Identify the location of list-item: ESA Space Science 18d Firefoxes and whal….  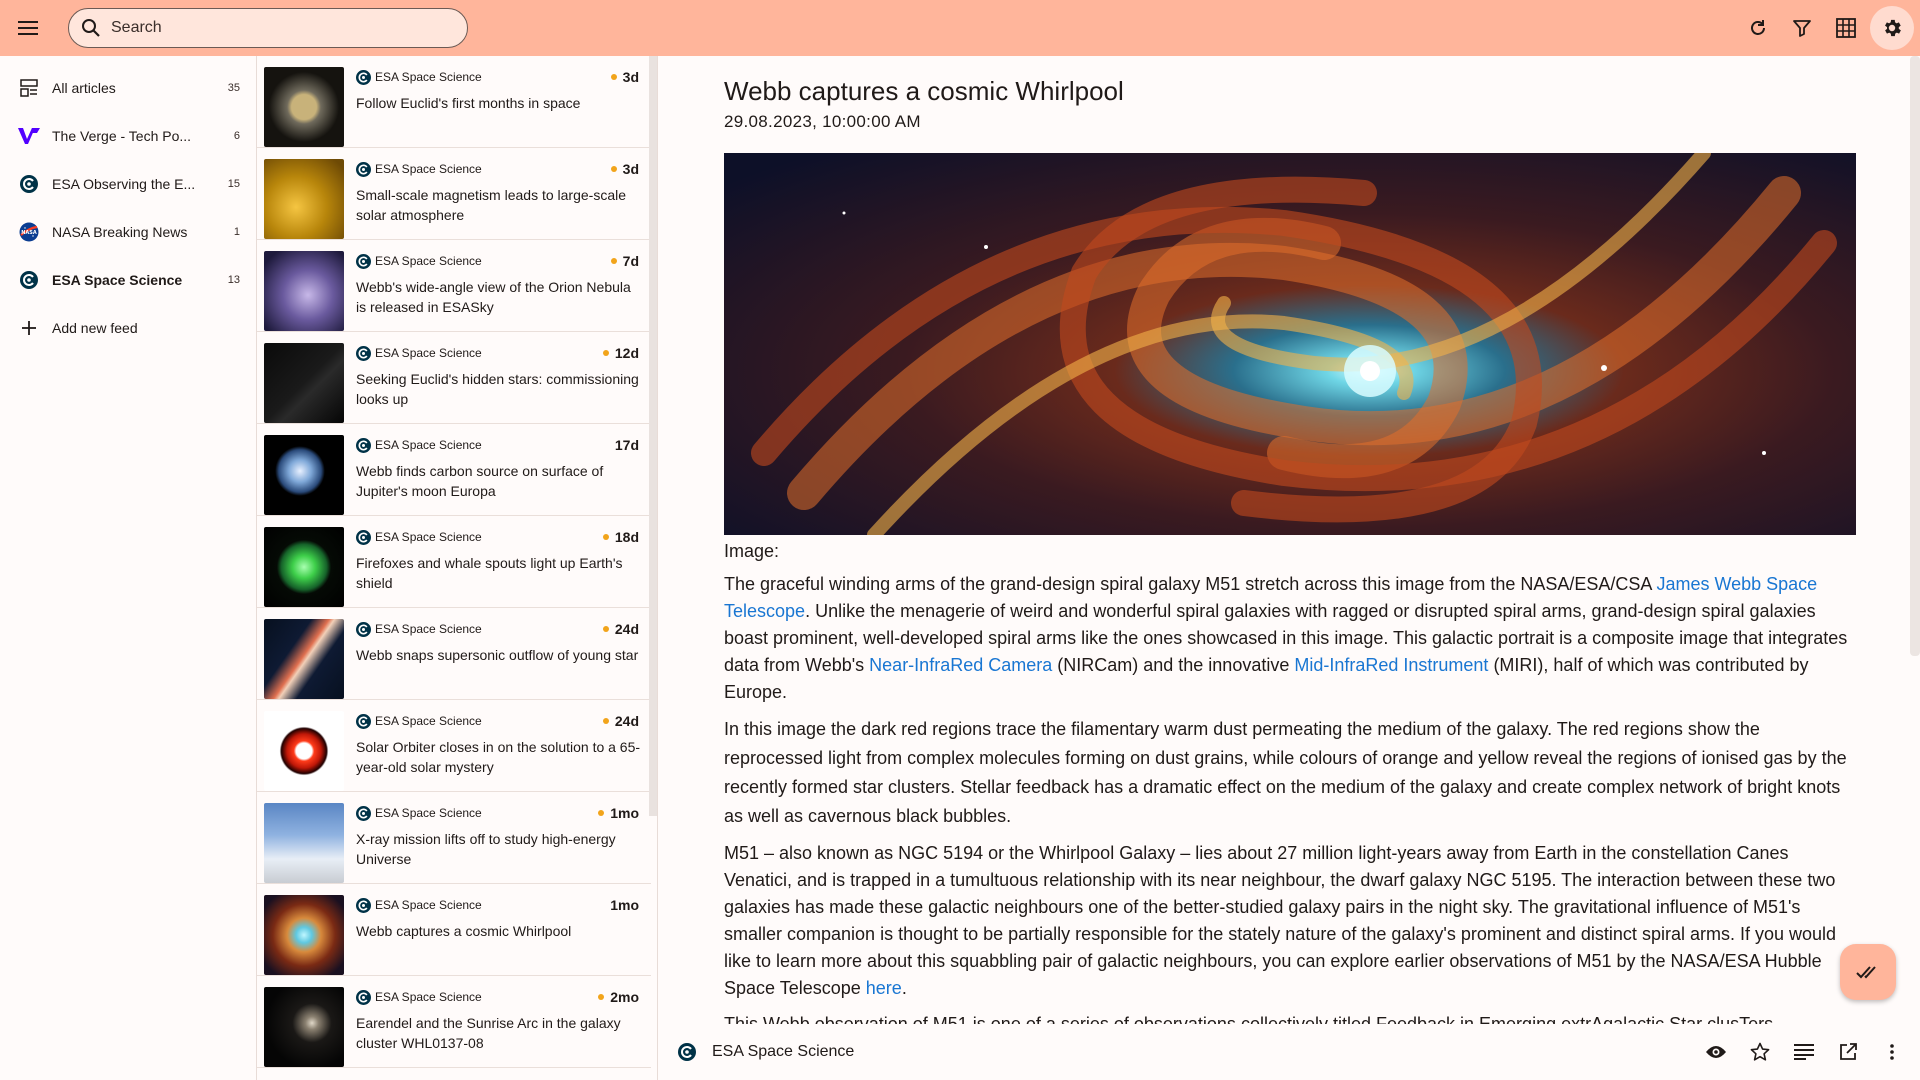
(454, 562).